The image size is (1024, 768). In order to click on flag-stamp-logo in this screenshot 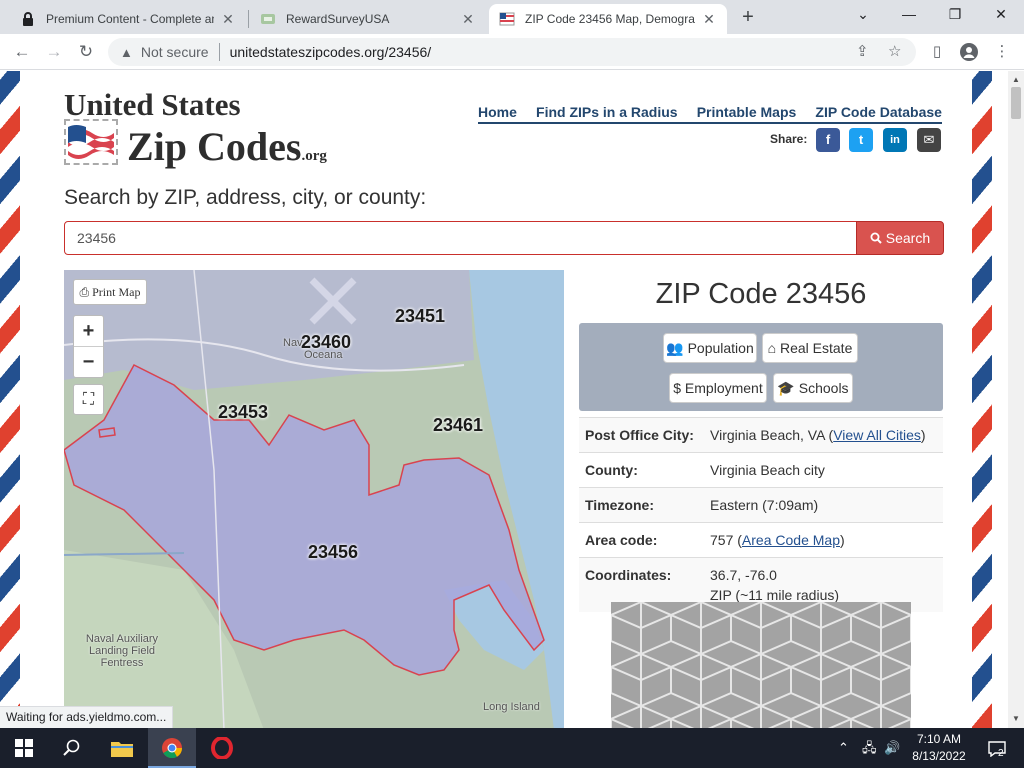, I will do `click(91, 142)`.